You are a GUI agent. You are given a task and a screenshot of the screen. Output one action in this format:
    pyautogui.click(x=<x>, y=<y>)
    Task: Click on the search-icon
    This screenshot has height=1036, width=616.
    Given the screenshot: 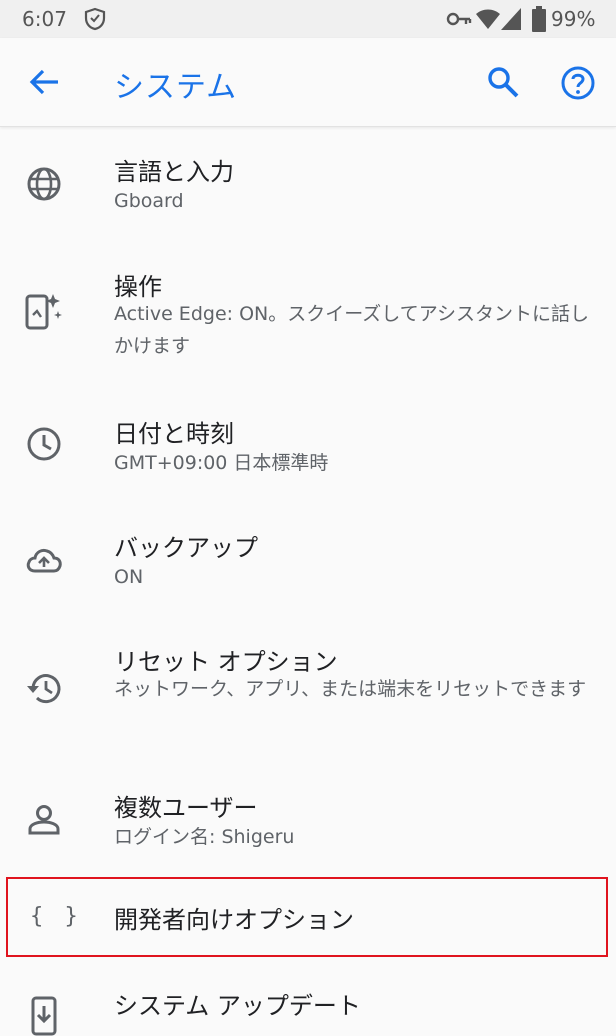 What is the action you would take?
    pyautogui.click(x=503, y=82)
    